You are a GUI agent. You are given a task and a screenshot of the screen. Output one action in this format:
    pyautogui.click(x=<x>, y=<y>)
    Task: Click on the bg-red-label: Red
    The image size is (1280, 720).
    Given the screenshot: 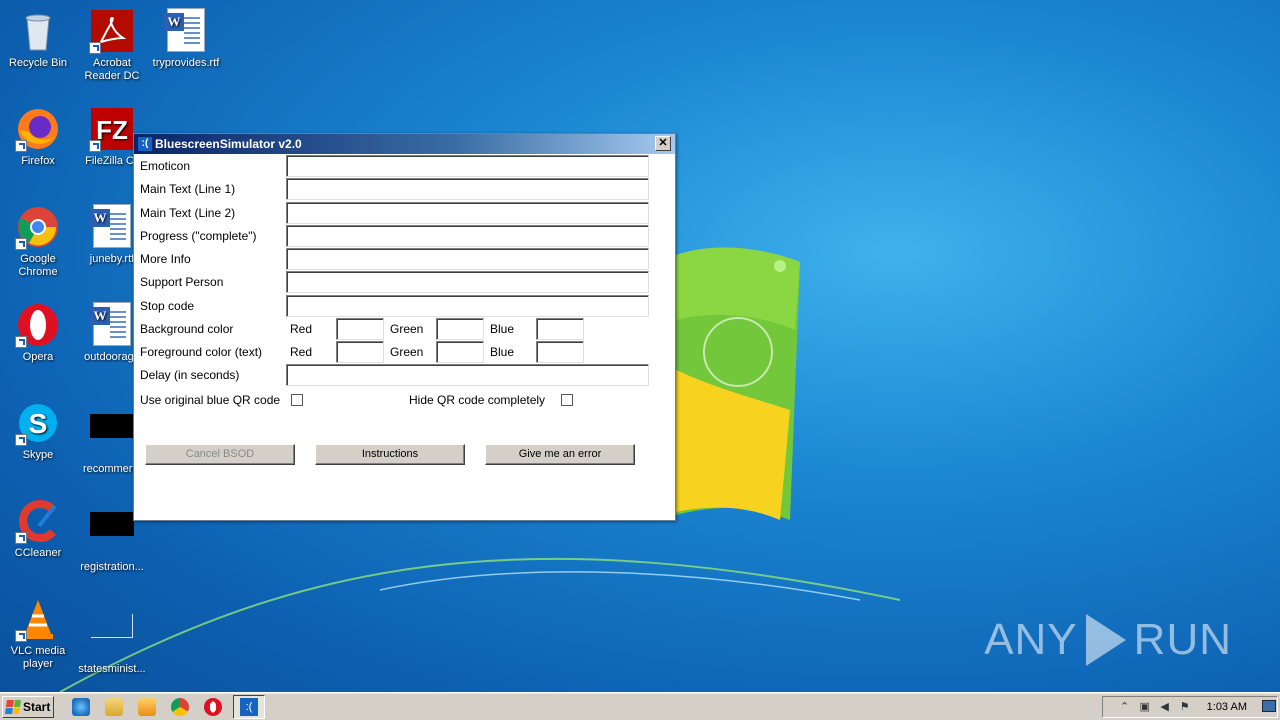 What is the action you would take?
    pyautogui.click(x=301, y=329)
    